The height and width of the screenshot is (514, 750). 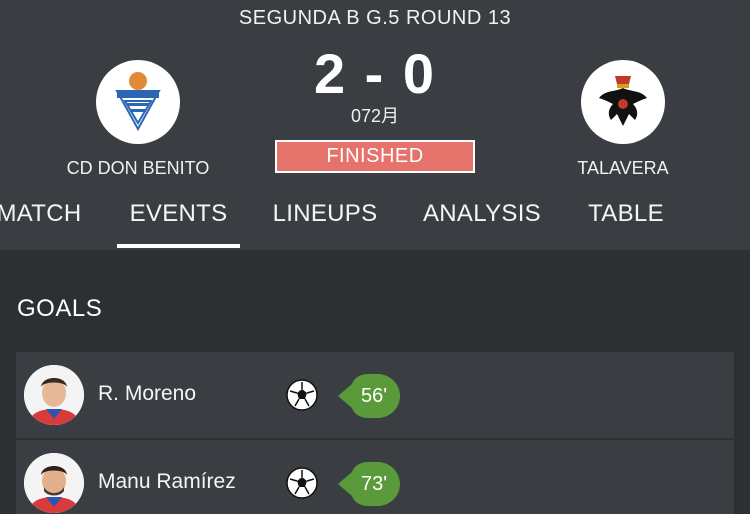 What do you see at coordinates (167, 482) in the screenshot?
I see `goal-scorer-name: Manu Ramírez` at bounding box center [167, 482].